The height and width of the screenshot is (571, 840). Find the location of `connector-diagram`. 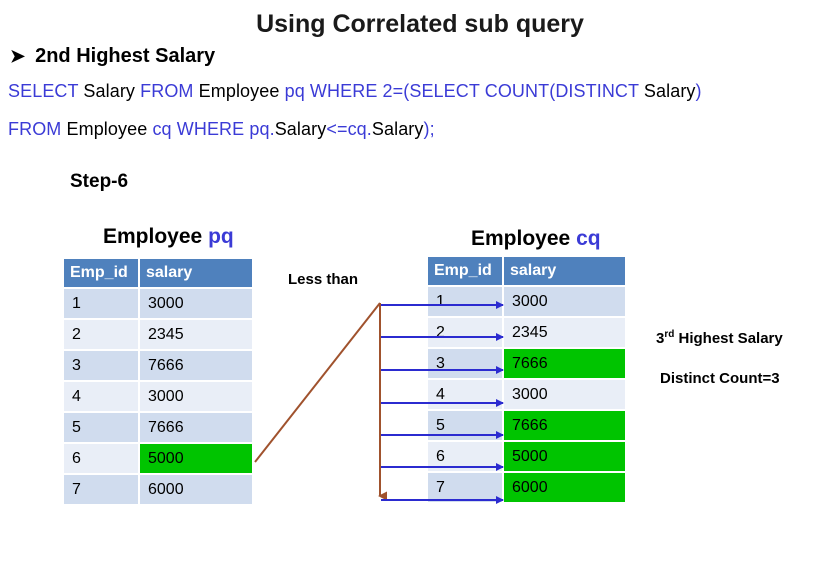

connector-diagram is located at coordinates (379, 402).